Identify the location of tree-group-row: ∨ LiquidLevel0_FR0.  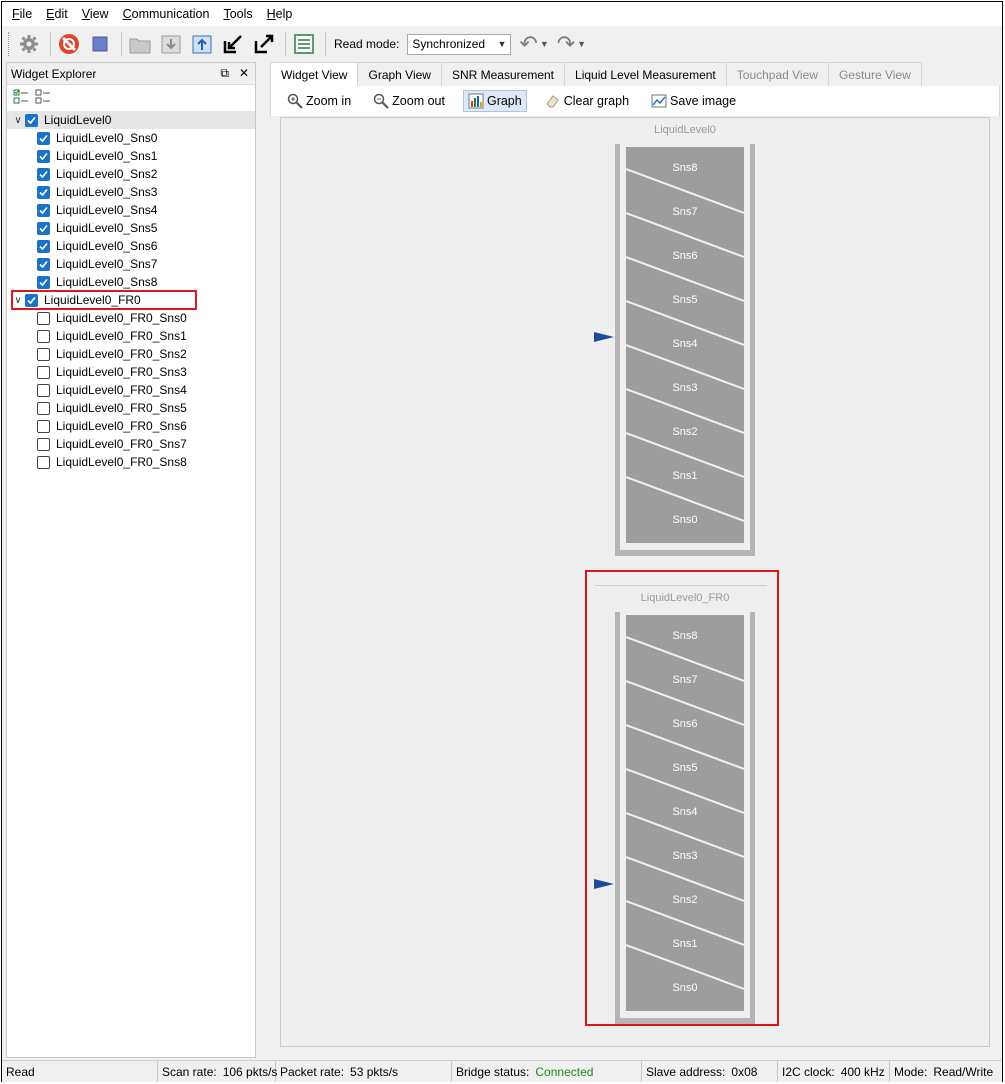
(131, 300).